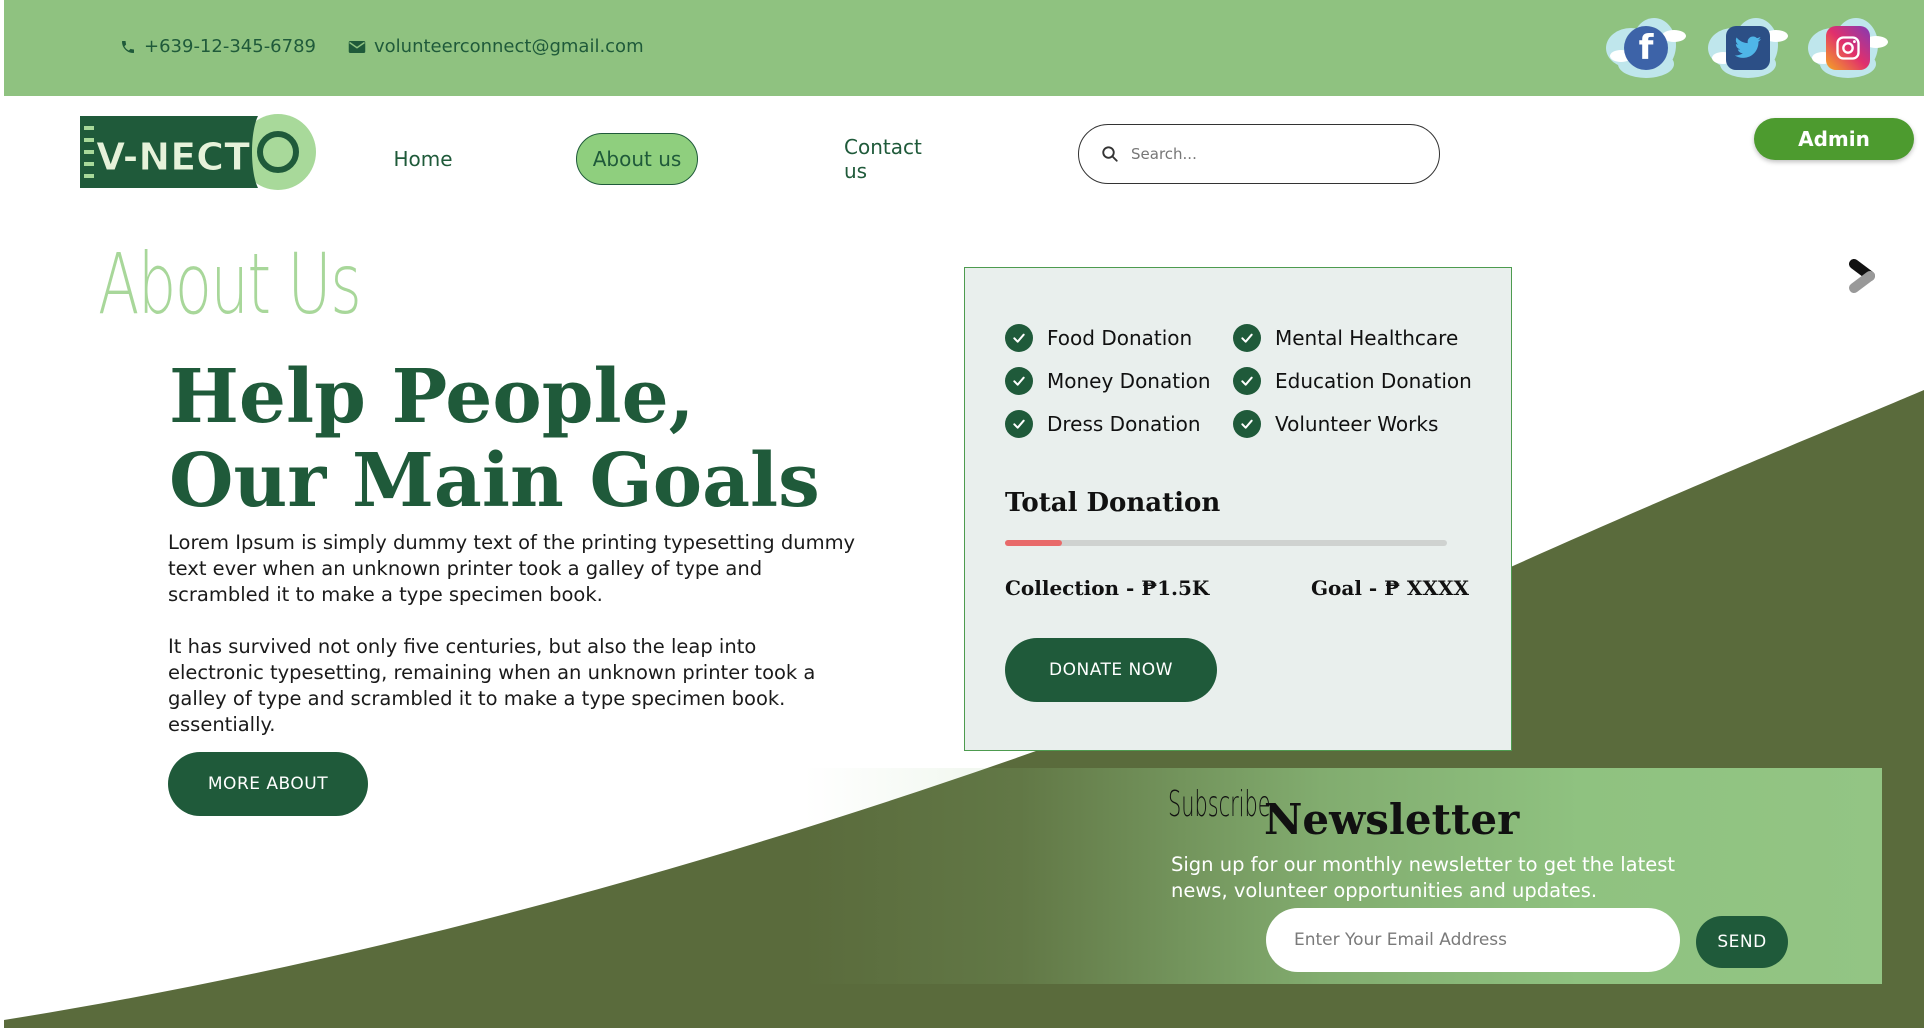  Describe the element at coordinates (1226, 543) in the screenshot. I see `donation-progress-bar` at that location.